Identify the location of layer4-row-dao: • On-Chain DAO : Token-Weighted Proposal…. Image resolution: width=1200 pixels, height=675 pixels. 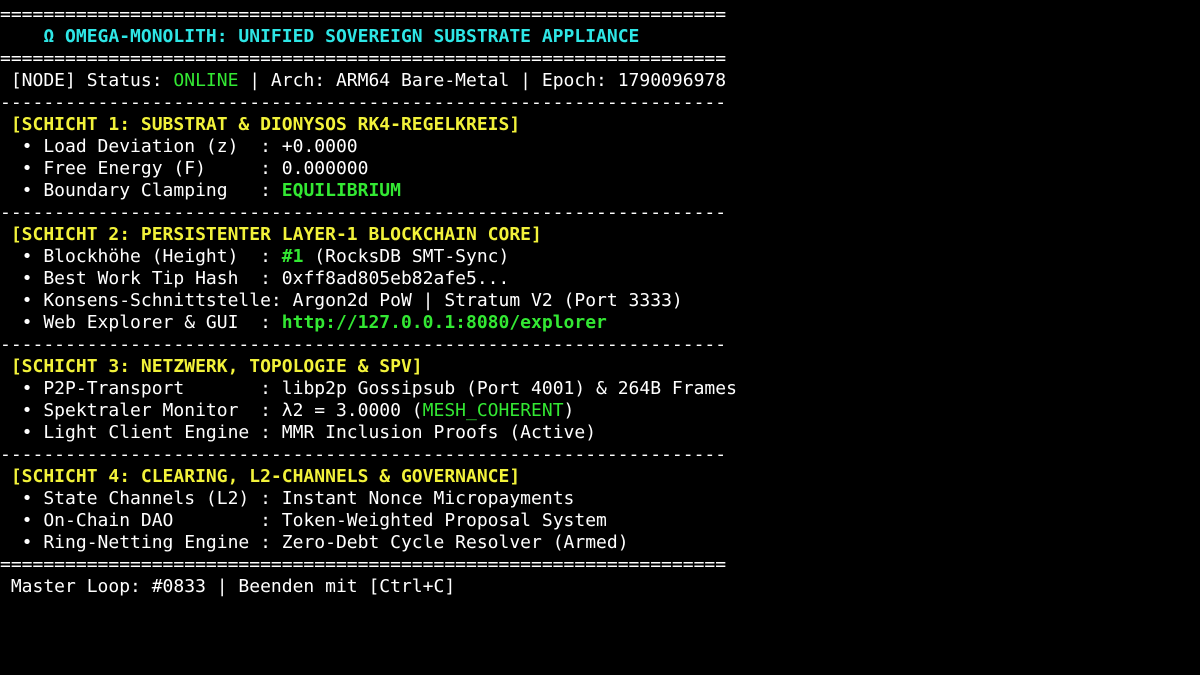
(600, 521).